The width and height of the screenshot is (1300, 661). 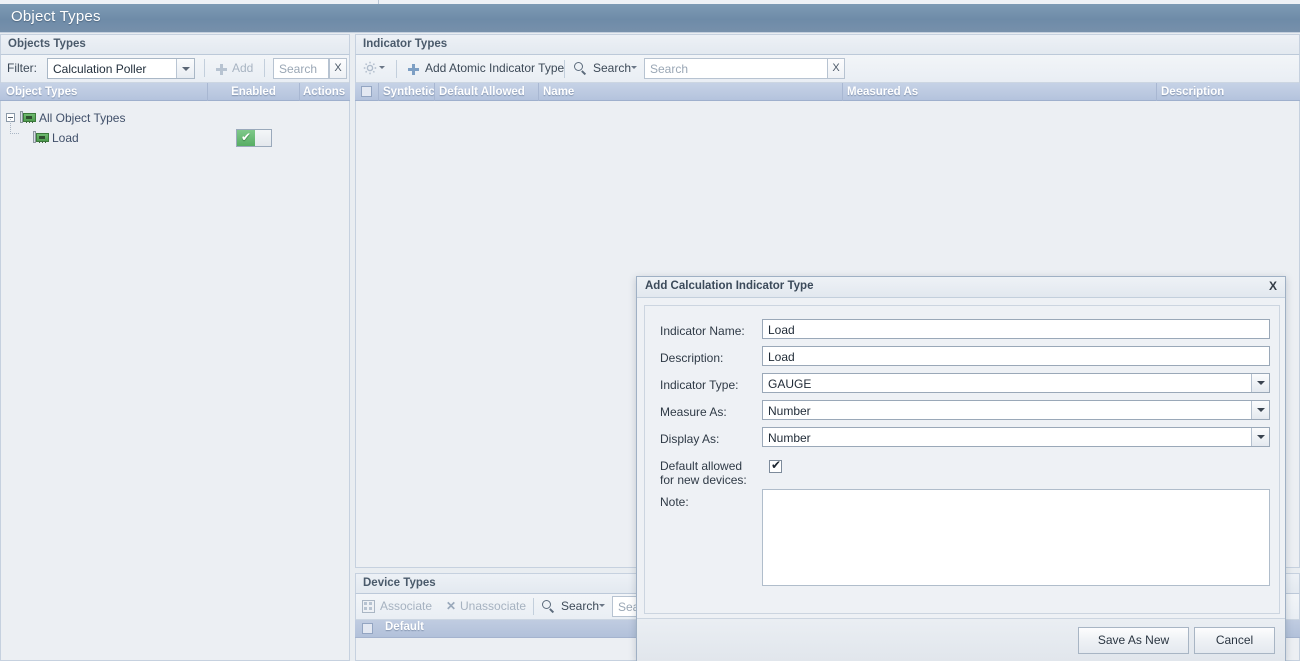 I want to click on objects-types-grid-header: Object Types Enabled Actions, so click(x=175, y=92).